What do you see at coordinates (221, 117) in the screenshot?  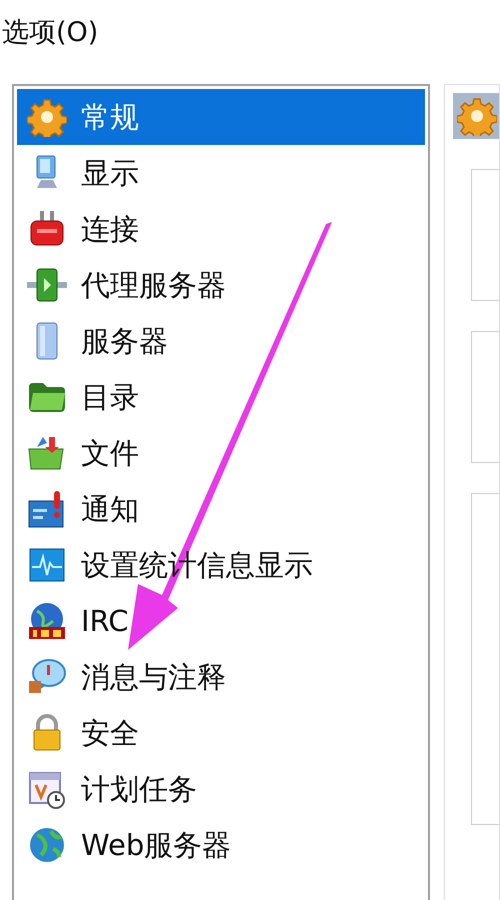 I see `sidebar-item: 常规` at bounding box center [221, 117].